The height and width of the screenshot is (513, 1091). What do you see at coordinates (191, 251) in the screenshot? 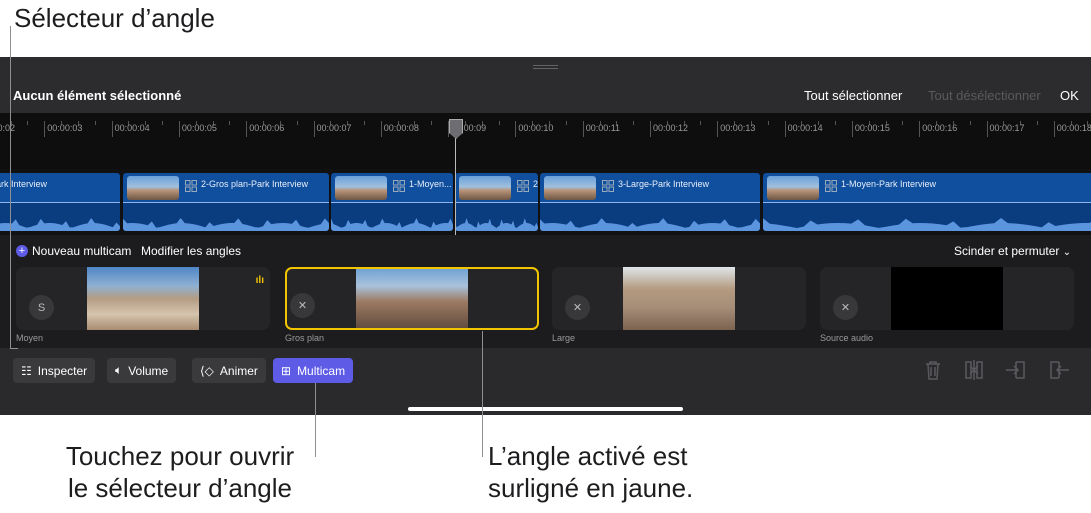
I see `edit-angles-button: Modifier les angles` at bounding box center [191, 251].